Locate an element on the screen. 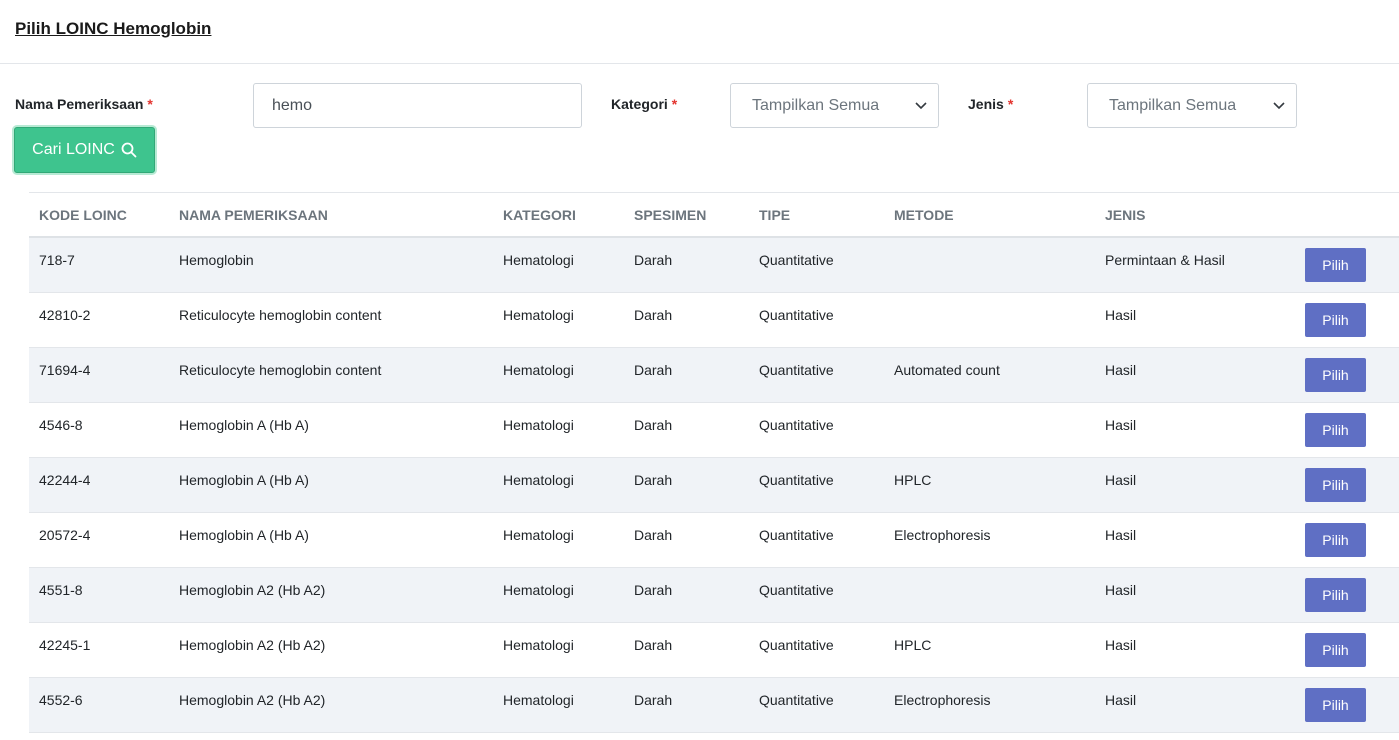  cell-kode: 4551-8 is located at coordinates (99, 595).